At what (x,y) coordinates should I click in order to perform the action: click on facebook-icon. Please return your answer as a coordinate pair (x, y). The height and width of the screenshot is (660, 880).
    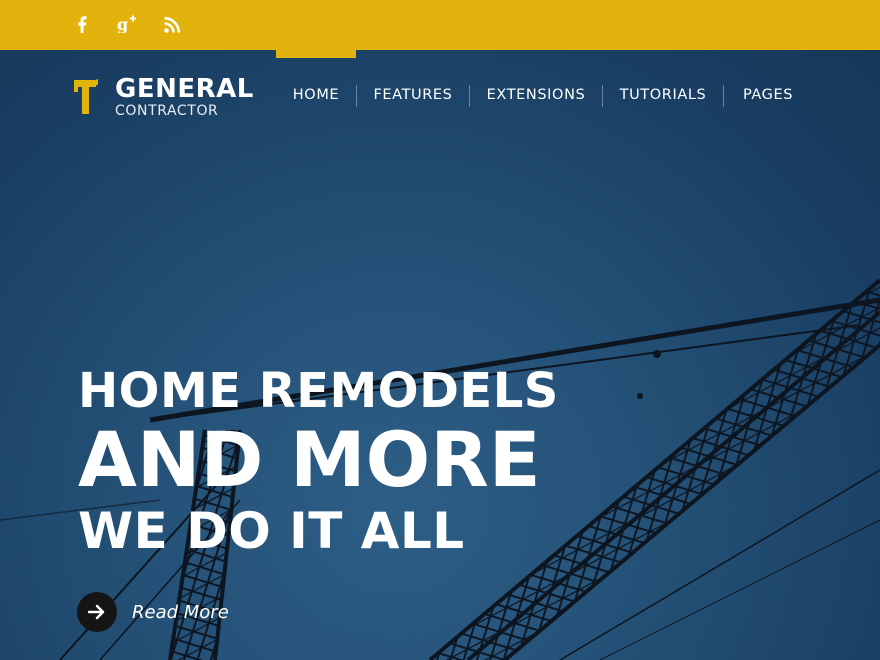
    Looking at the image, I should click on (82, 24).